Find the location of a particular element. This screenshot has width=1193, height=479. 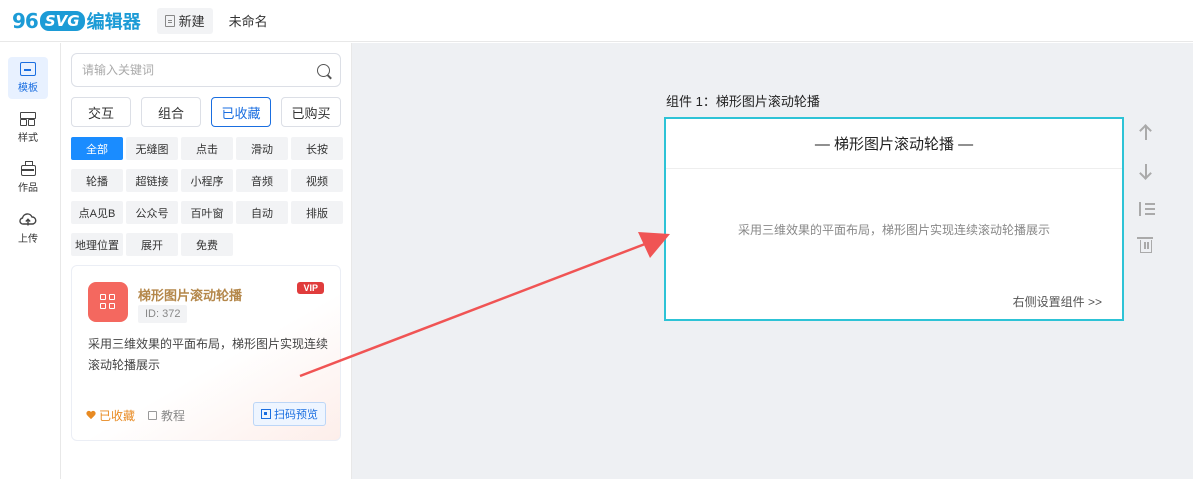

filter-chip: 无缝图 is located at coordinates (152, 148).